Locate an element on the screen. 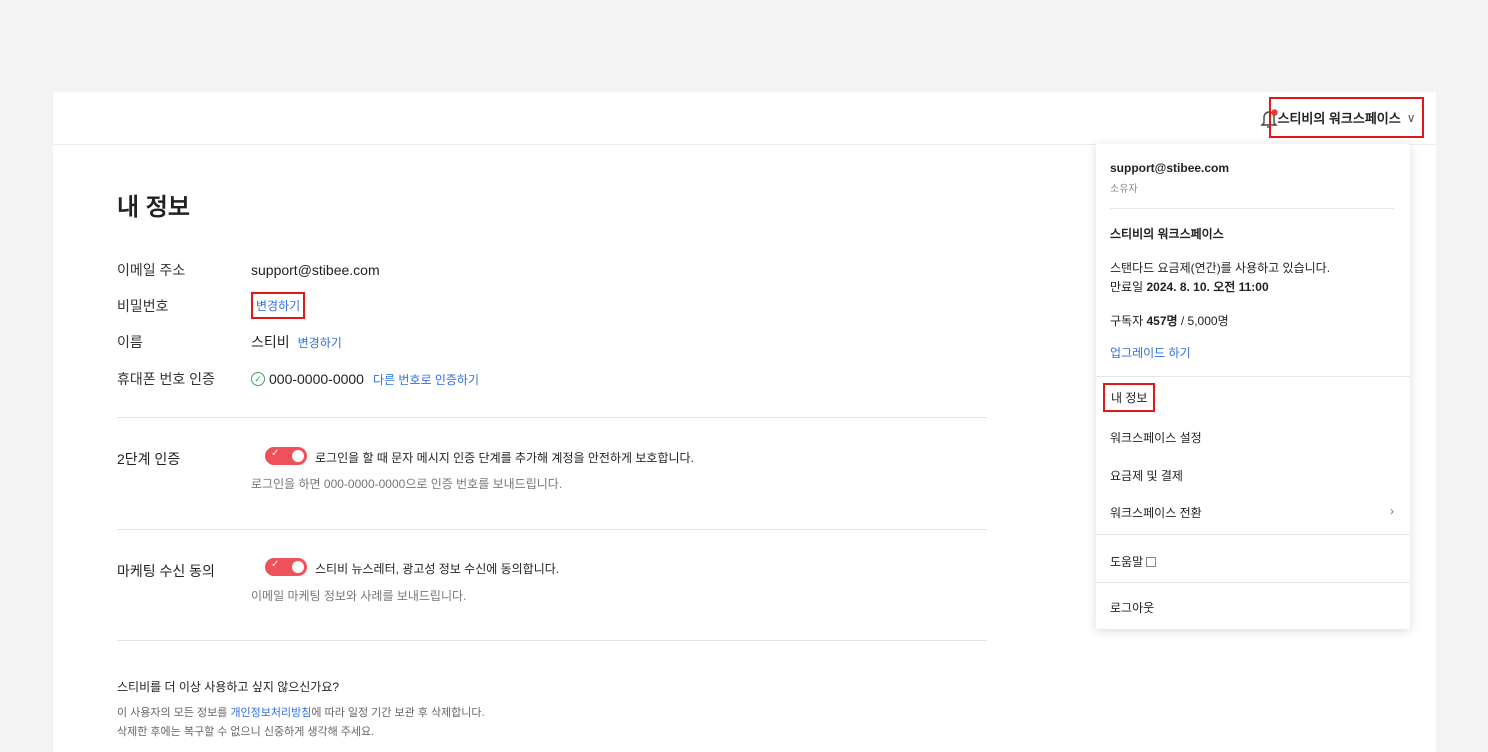 Image resolution: width=1488 pixels, height=752 pixels. external-link-icon is located at coordinates (1151, 562).